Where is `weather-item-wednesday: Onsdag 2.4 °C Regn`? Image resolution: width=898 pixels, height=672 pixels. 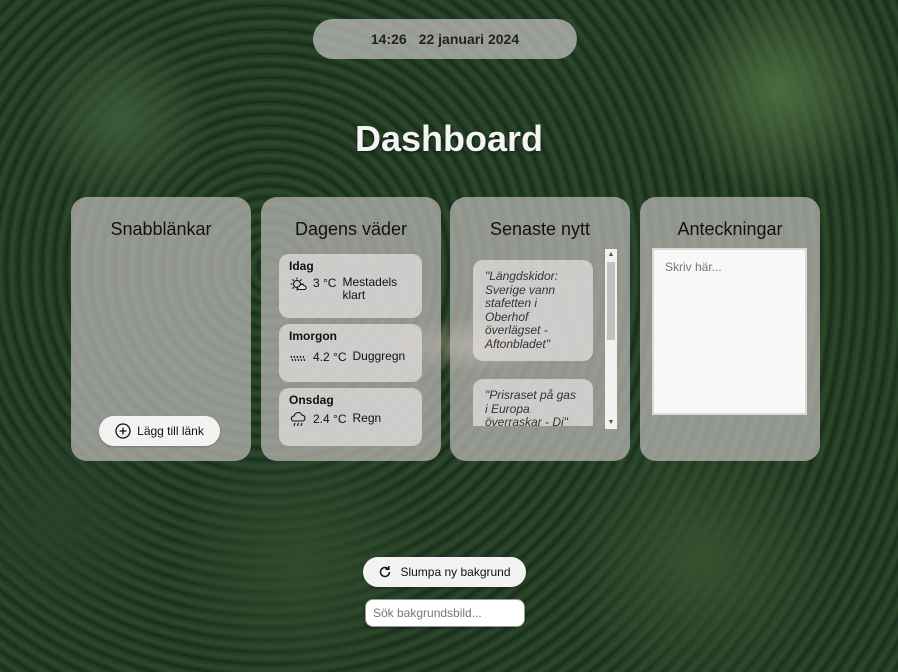 weather-item-wednesday: Onsdag 2.4 °C Regn is located at coordinates (350, 417).